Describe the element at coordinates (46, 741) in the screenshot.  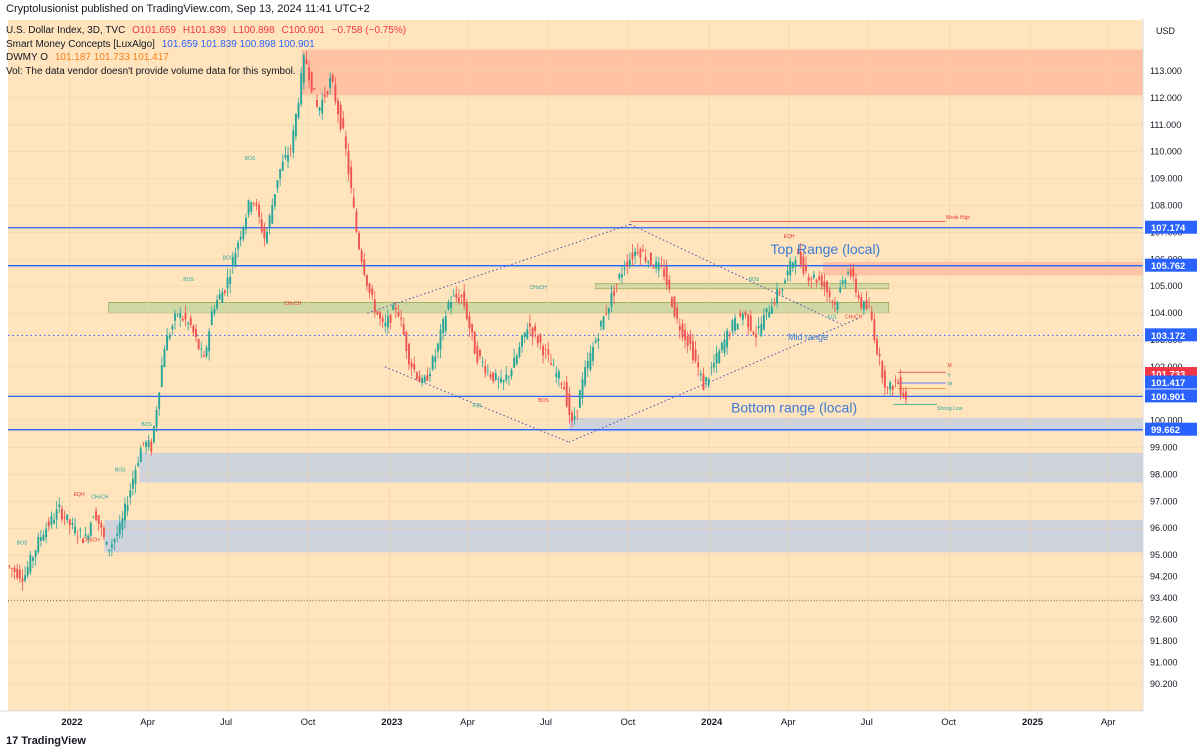
I see `tradingview-logo: 17 TradingView` at that location.